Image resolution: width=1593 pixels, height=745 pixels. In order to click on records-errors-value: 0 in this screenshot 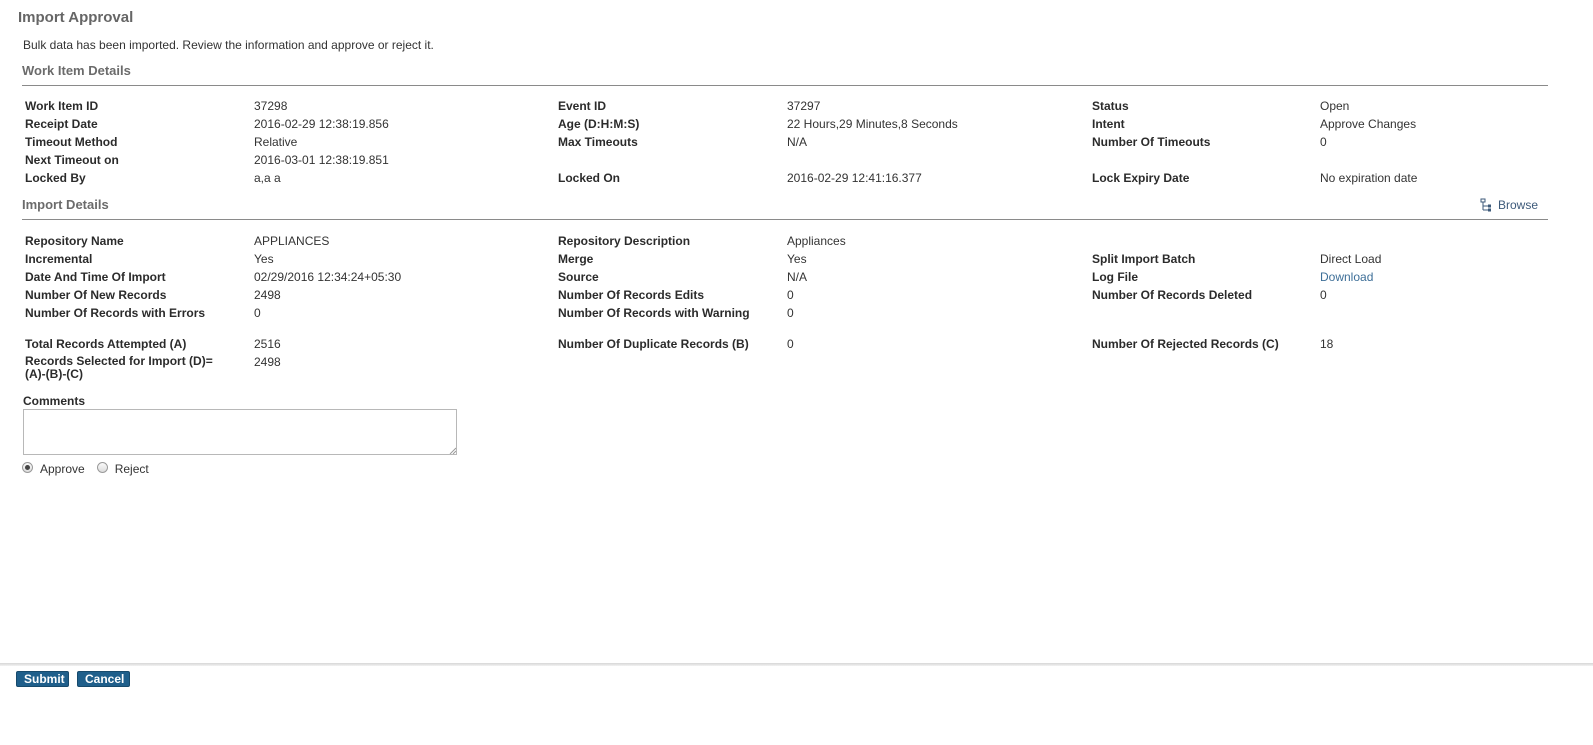, I will do `click(257, 313)`.